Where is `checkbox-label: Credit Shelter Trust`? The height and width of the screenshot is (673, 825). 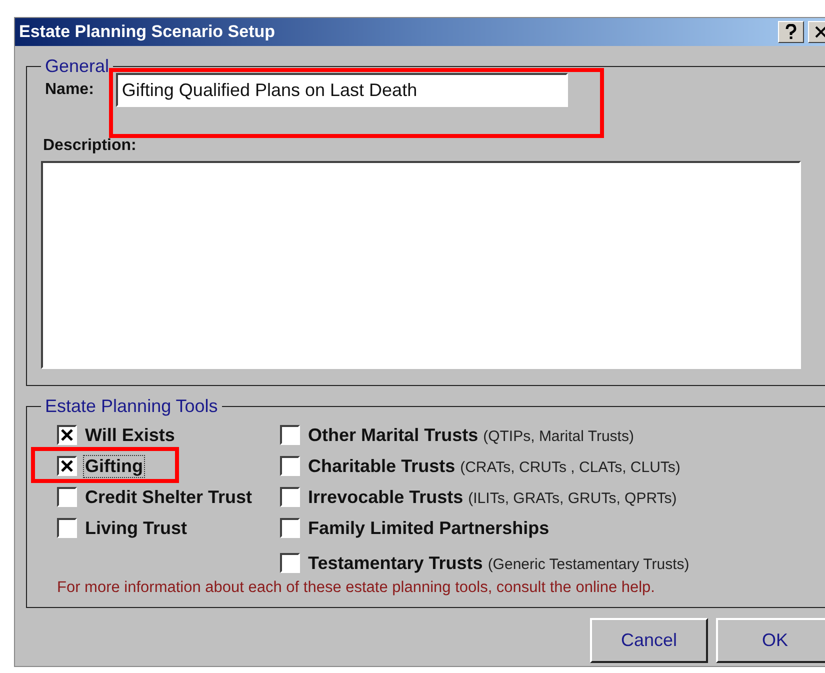
checkbox-label: Credit Shelter Trust is located at coordinates (168, 497).